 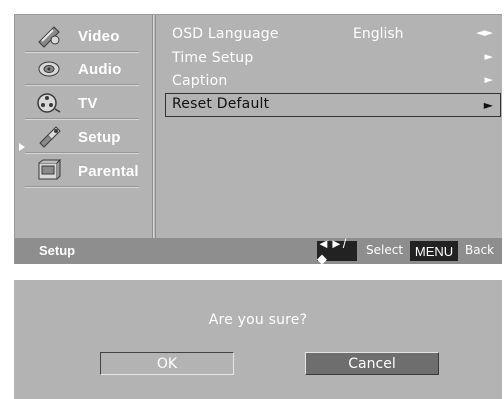 I want to click on parental-icon, so click(x=49, y=171).